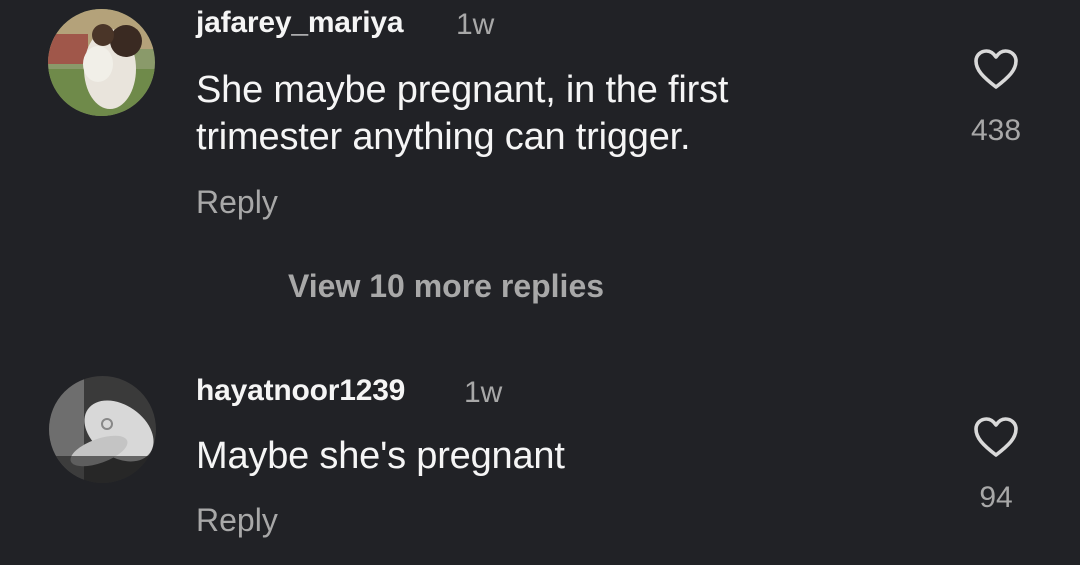 This screenshot has height=565, width=1080. Describe the element at coordinates (380, 456) in the screenshot. I see `comment-text-line: Maybe she's pregnant` at that location.